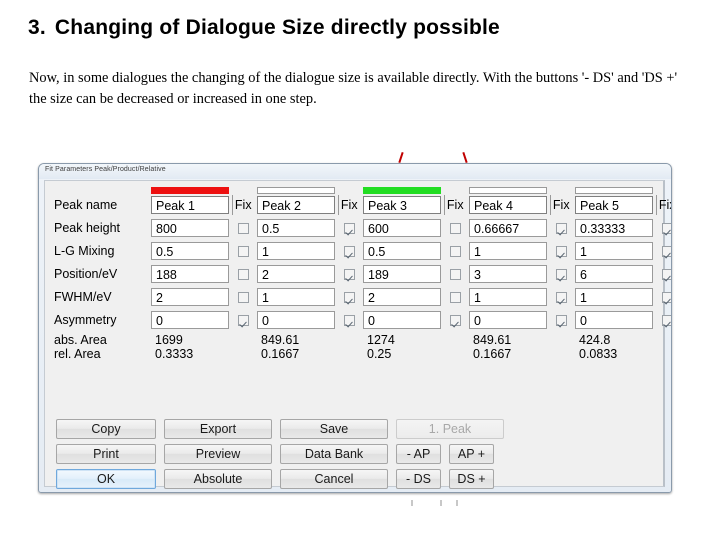 This screenshot has height=540, width=720. Describe the element at coordinates (218, 479) in the screenshot. I see `absolute-button: Absolute` at that location.